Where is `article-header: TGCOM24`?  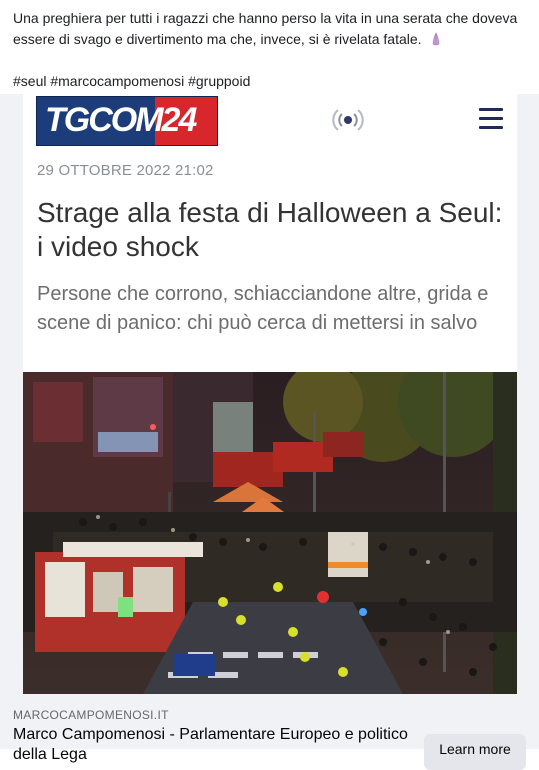 article-header: TGCOM24 is located at coordinates (270, 122).